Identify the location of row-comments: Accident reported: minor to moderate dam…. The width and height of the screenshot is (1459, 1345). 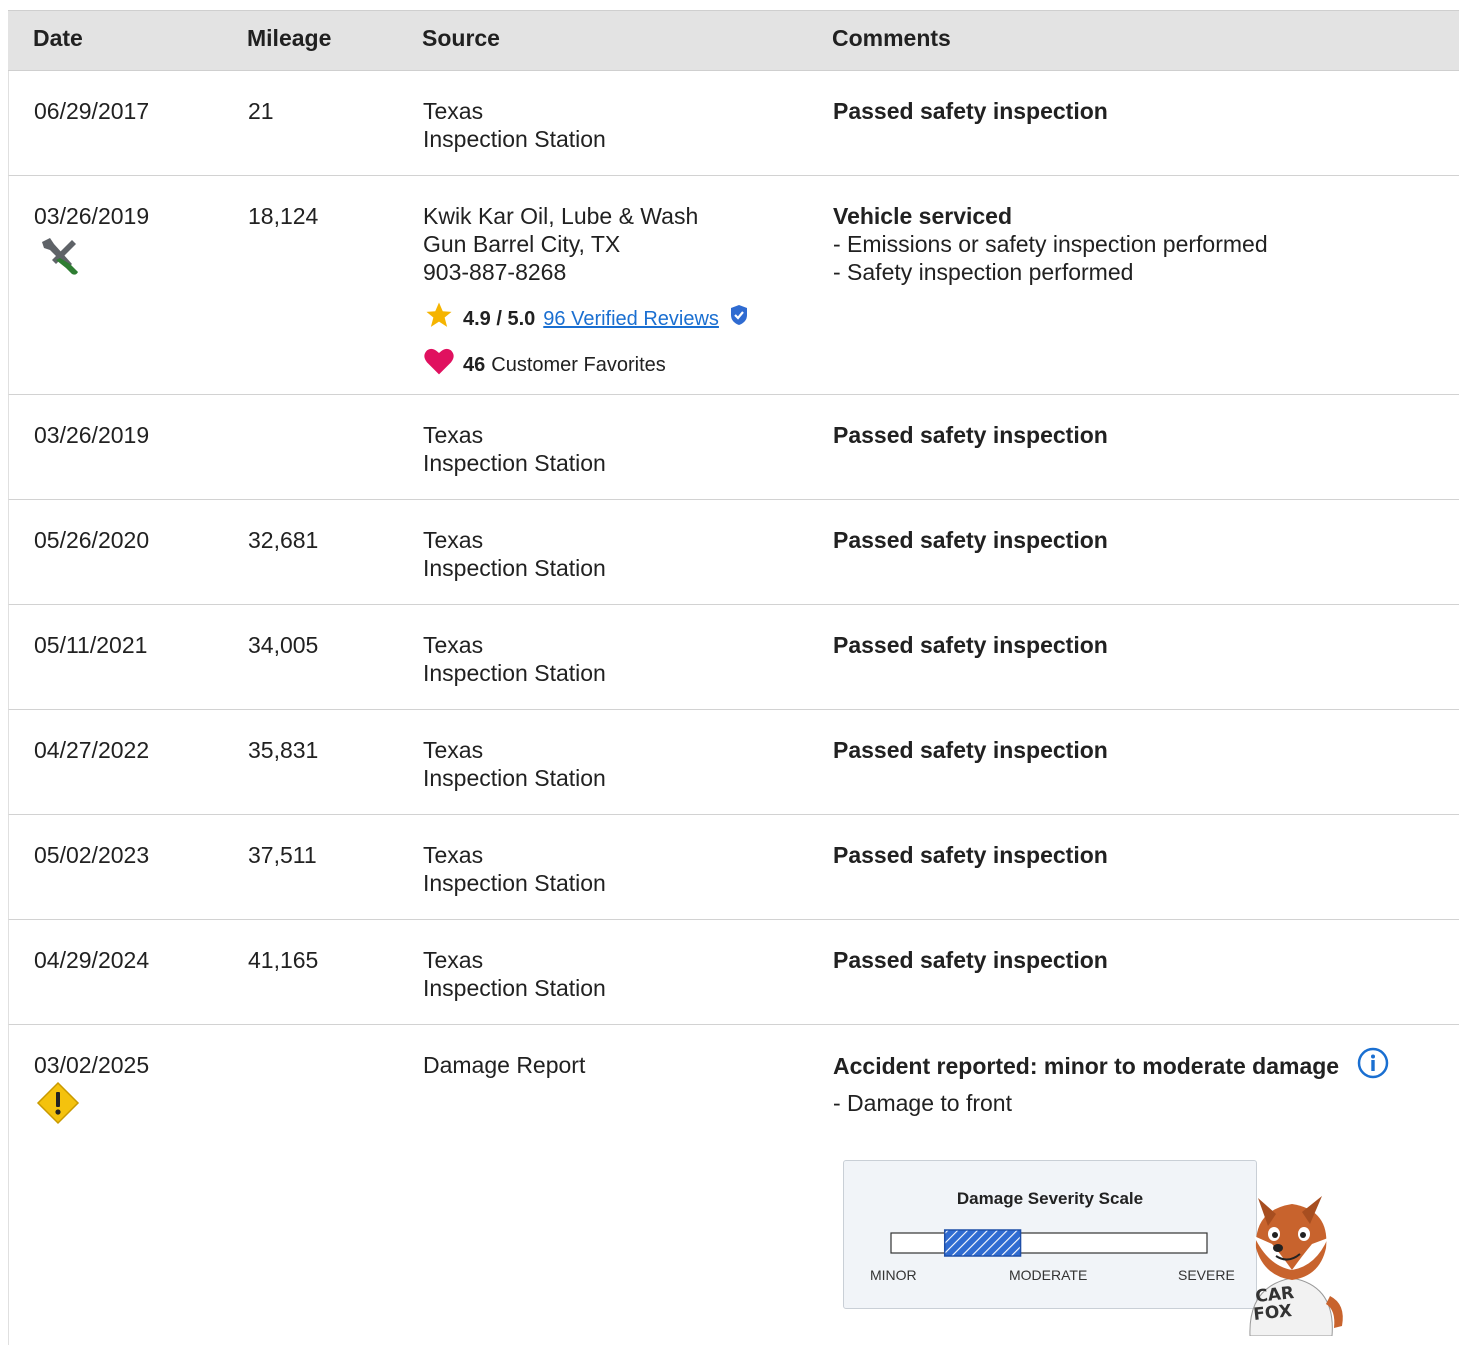
(1111, 1082).